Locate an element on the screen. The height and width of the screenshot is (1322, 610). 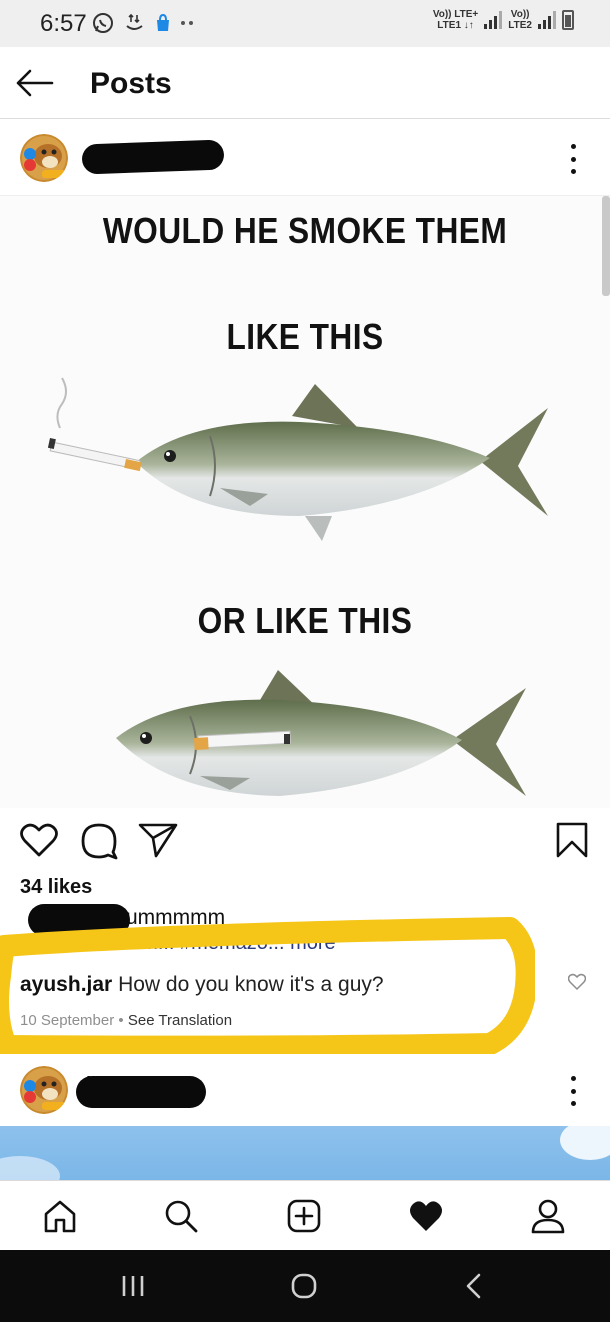
sim1-network: Vo)) LTE+ LTE1 ↓↑ is located at coordinates (455, 20).